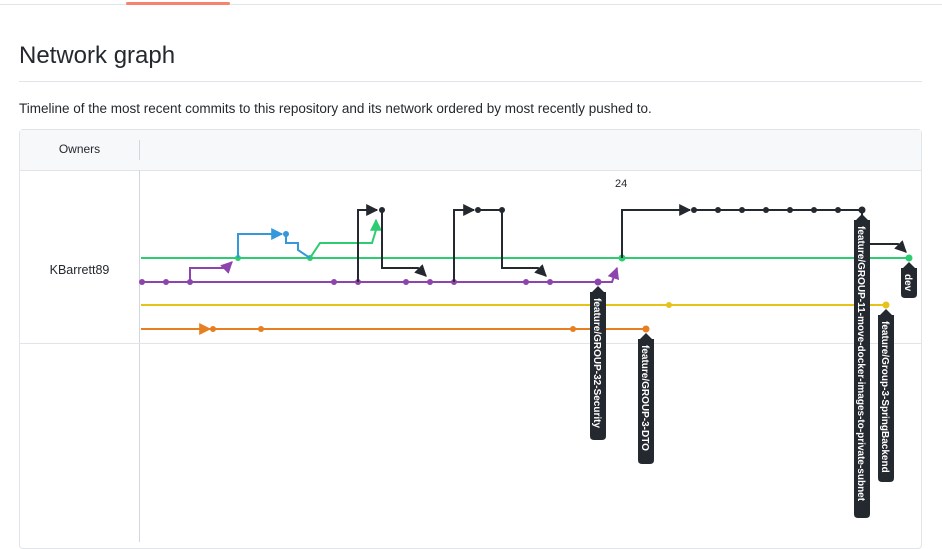 The image size is (942, 549). What do you see at coordinates (621, 184) in the screenshot?
I see `graph-date-label: 24` at bounding box center [621, 184].